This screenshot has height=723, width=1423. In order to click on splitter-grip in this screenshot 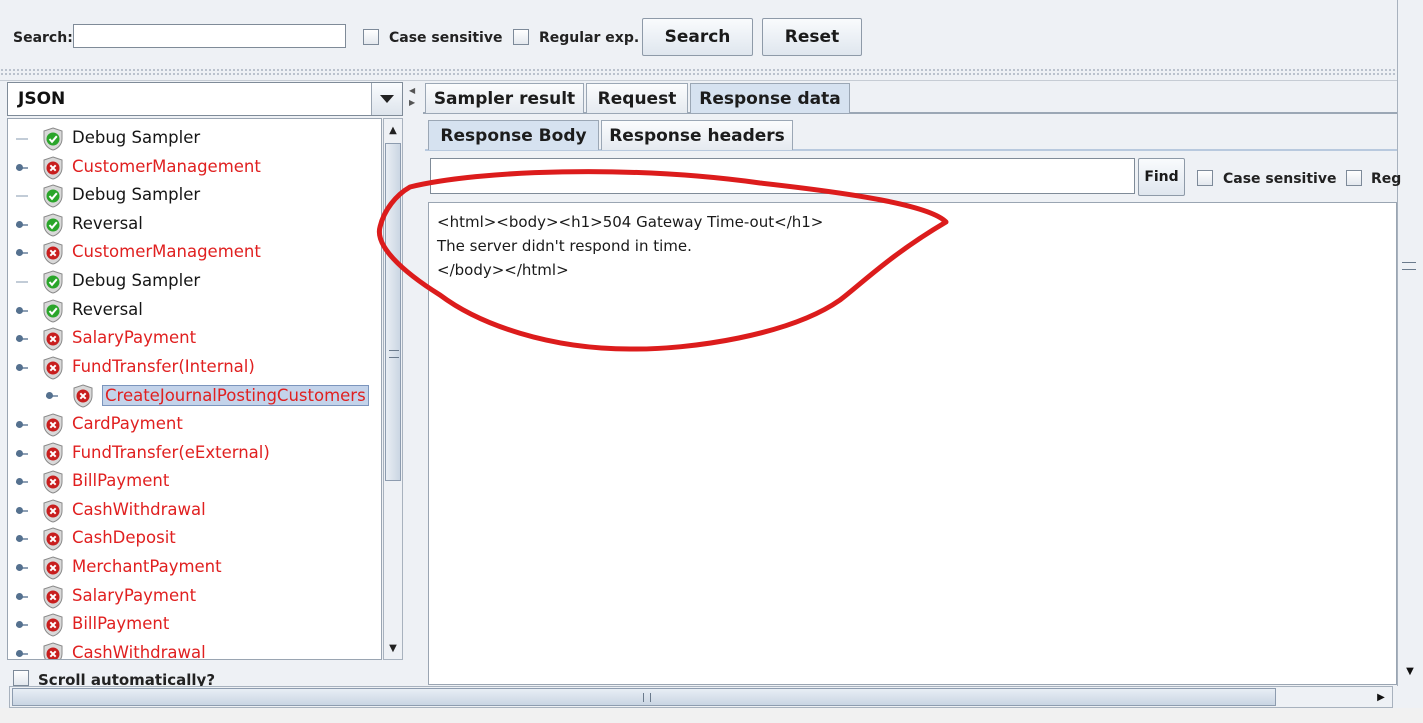, I will do `click(698, 72)`.